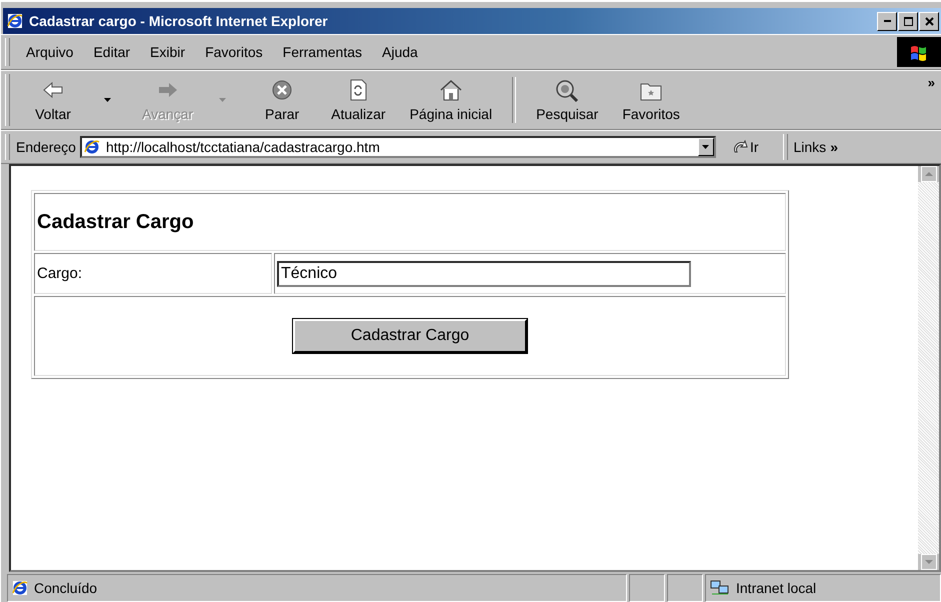 The image size is (941, 602). Describe the element at coordinates (823, 588) in the screenshot. I see `status-pane: Intranet local` at that location.